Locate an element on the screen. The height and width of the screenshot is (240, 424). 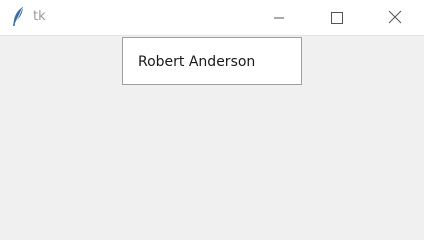
name-entry-value: Robert Anderson is located at coordinates (197, 62).